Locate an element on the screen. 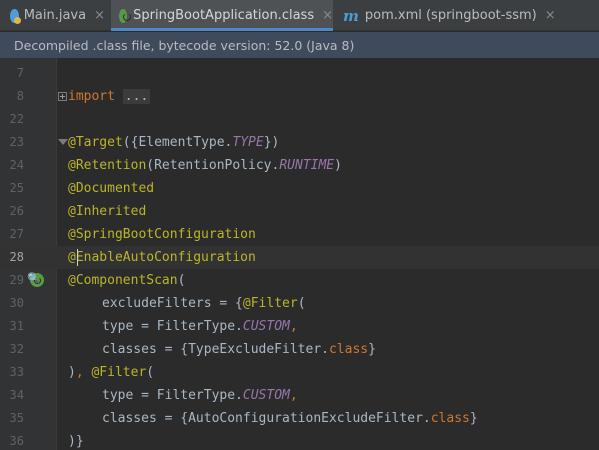 The image size is (599, 450). line-number: 36 is located at coordinates (16, 441).